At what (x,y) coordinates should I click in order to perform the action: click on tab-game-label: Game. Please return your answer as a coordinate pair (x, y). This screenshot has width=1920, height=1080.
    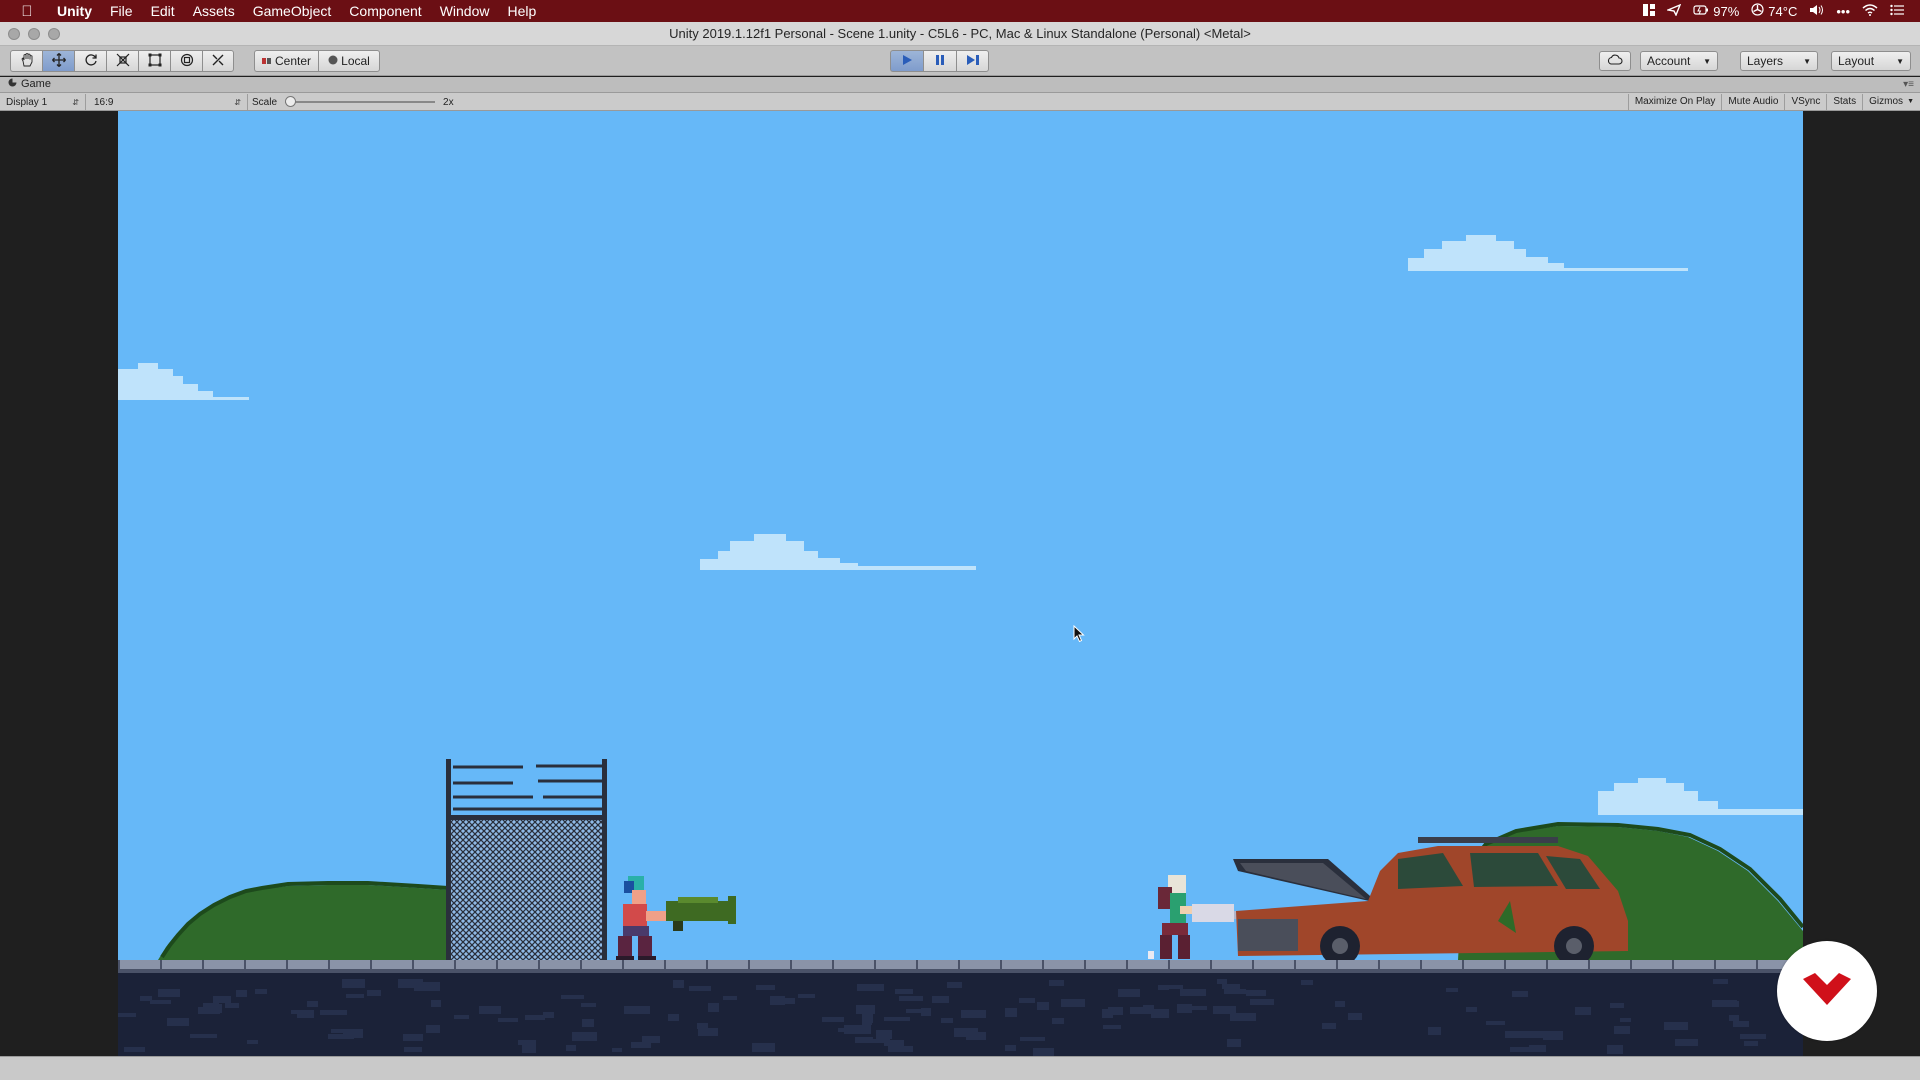
    Looking at the image, I should click on (36, 84).